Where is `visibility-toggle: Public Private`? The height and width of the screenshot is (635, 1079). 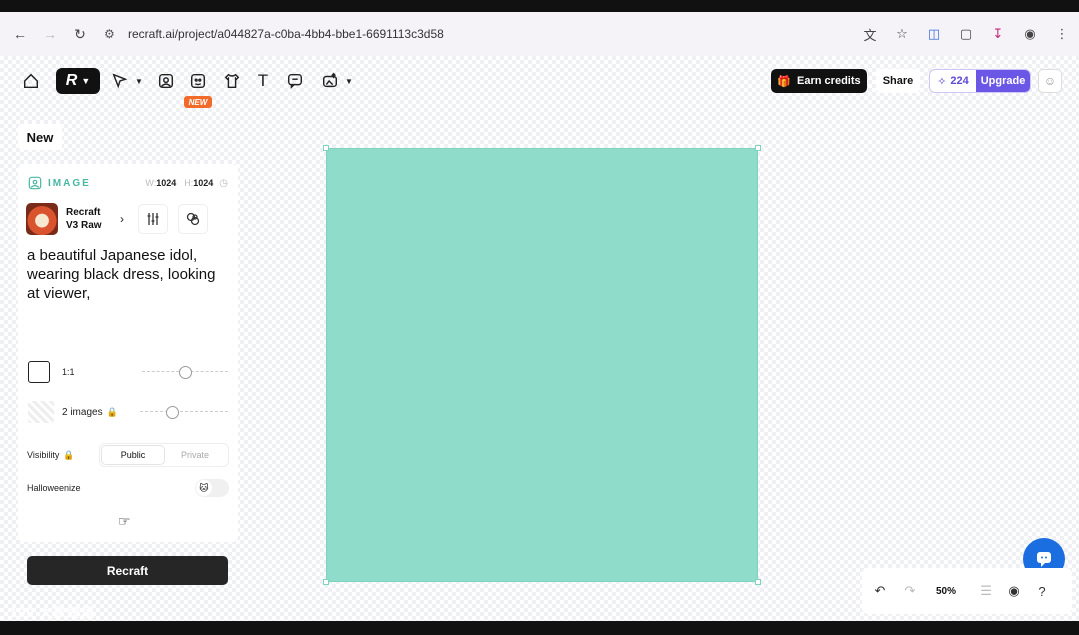 visibility-toggle: Public Private is located at coordinates (164, 455).